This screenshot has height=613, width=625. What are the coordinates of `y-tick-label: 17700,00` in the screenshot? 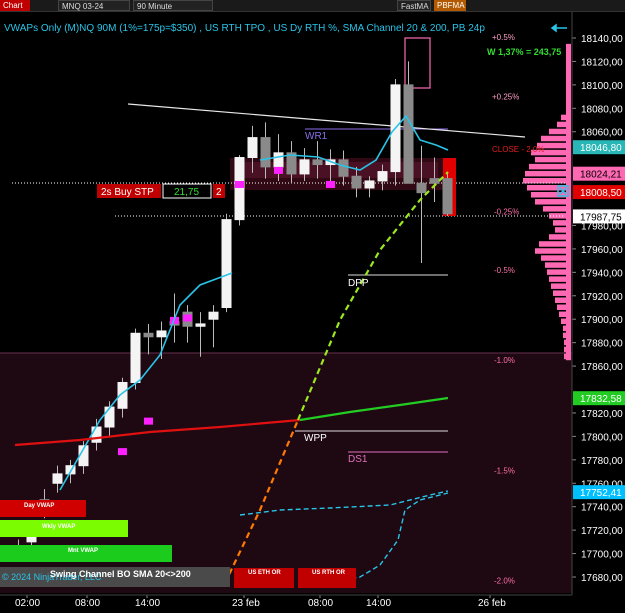 It's located at (602, 555).